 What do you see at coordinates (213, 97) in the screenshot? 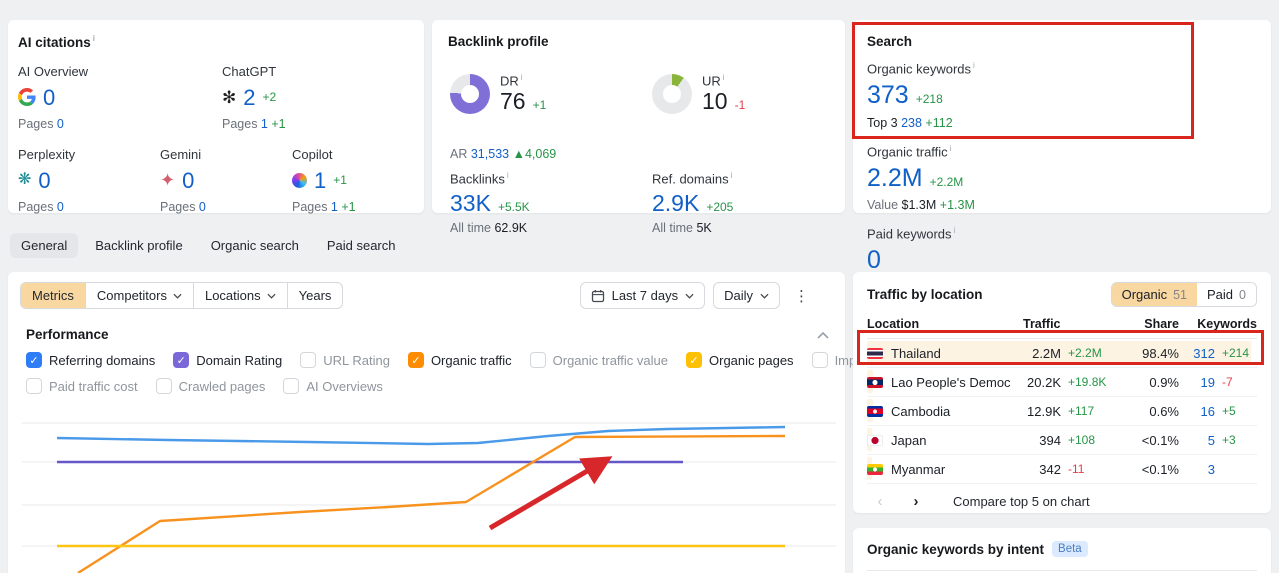
I see `ai-citations-row-1: AI Overview 0 Pages 0 ChatGPT ✻ 2 +2 Pages 1 +1` at bounding box center [213, 97].